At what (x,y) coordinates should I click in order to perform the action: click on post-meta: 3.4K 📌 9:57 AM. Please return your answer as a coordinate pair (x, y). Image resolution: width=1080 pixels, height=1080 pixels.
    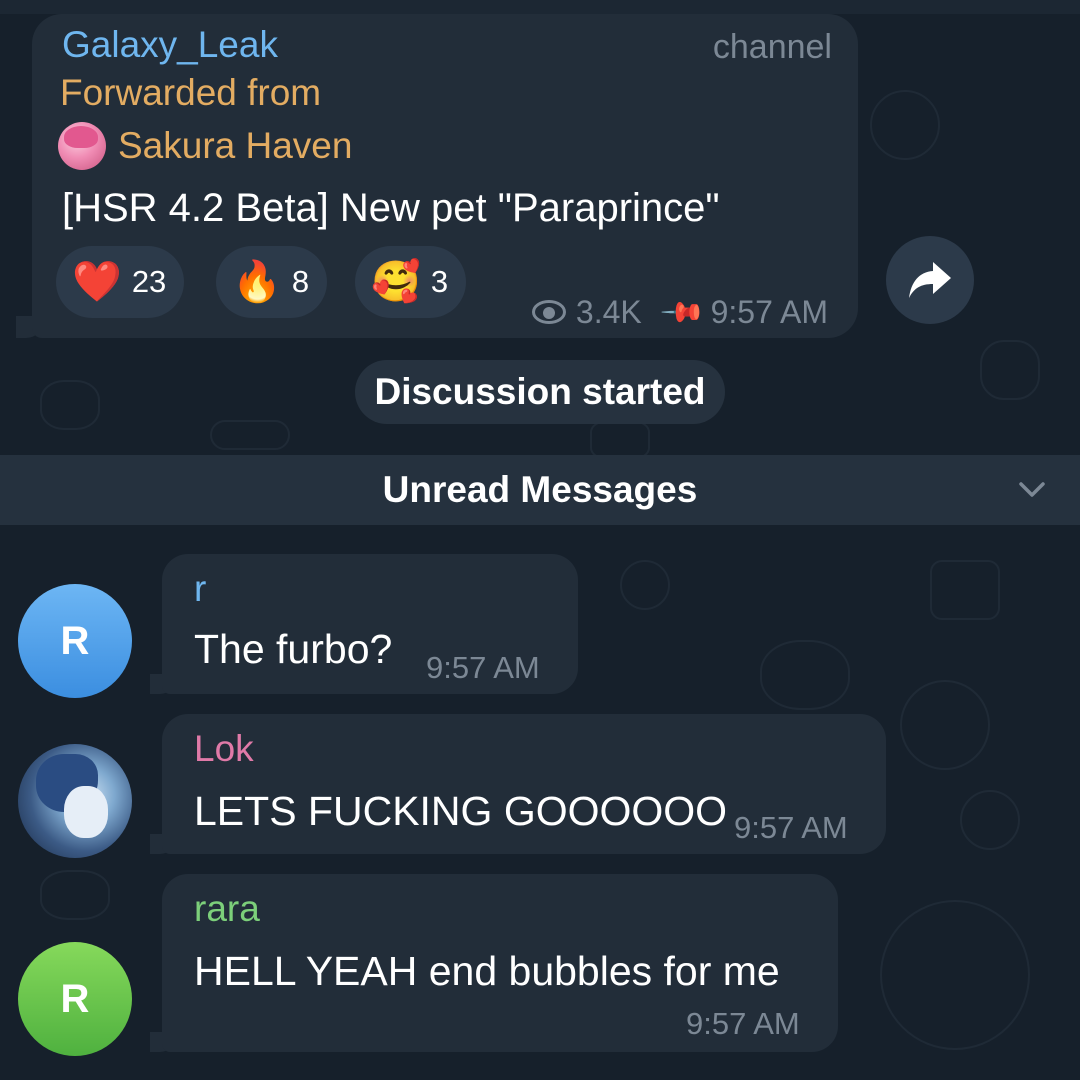
    Looking at the image, I should click on (679, 312).